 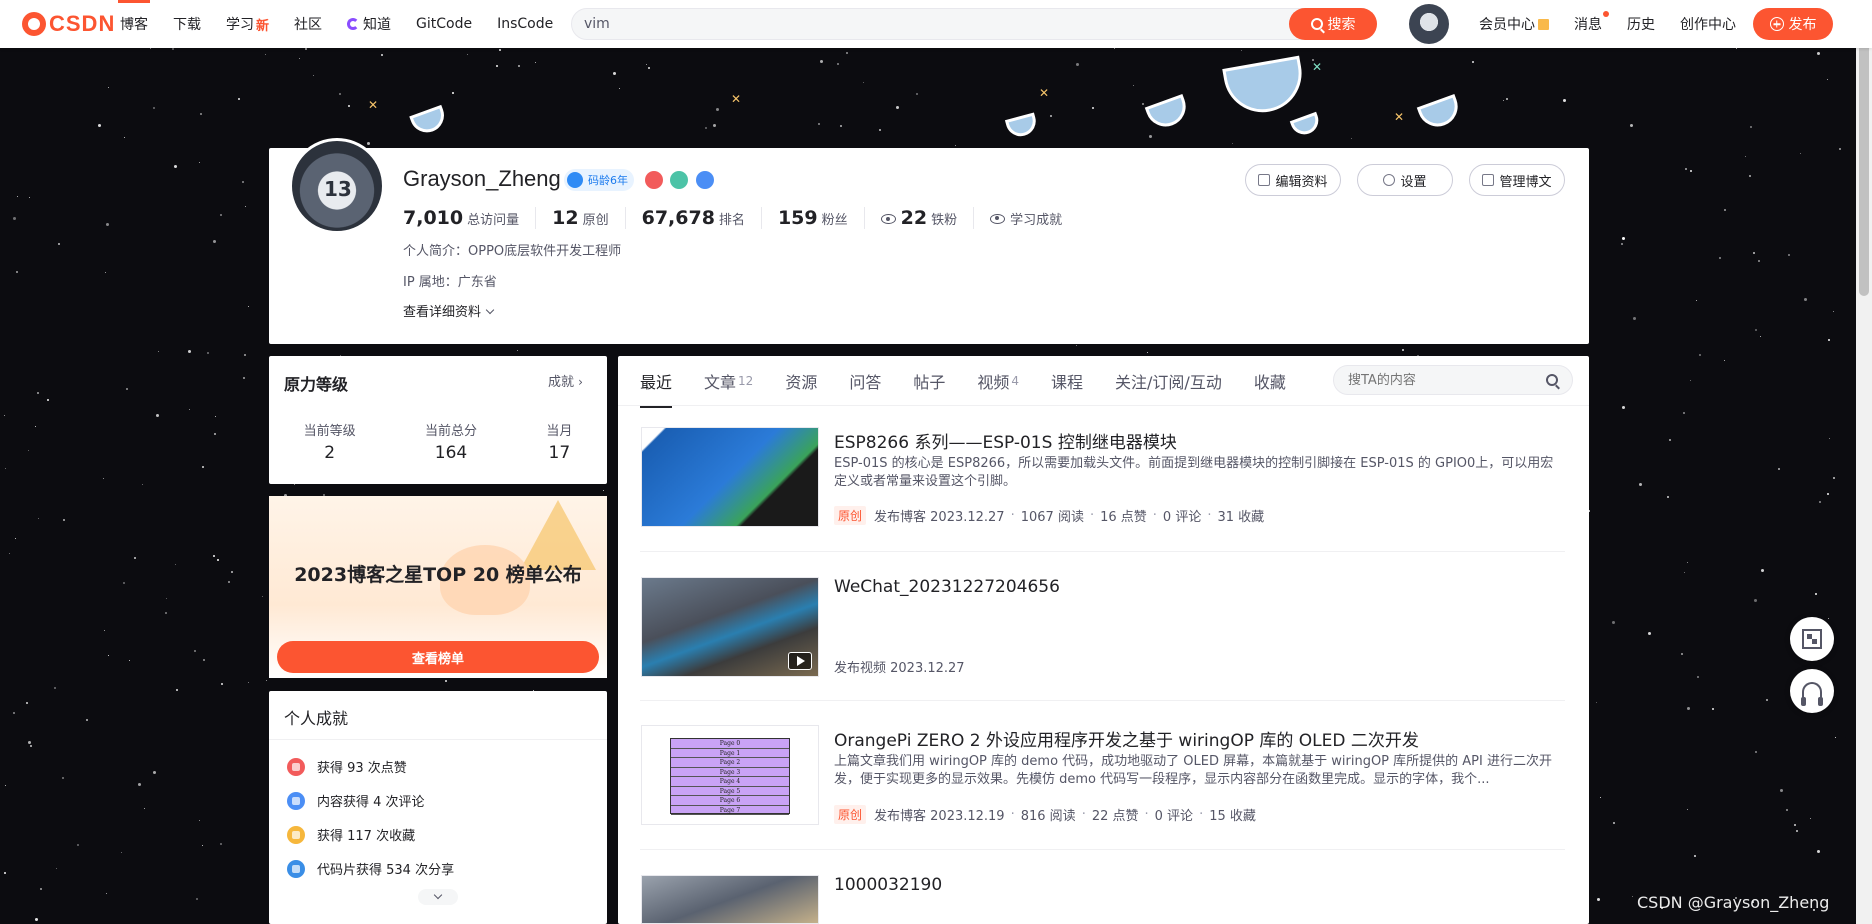 I want to click on nav-download: 下载, so click(x=187, y=24).